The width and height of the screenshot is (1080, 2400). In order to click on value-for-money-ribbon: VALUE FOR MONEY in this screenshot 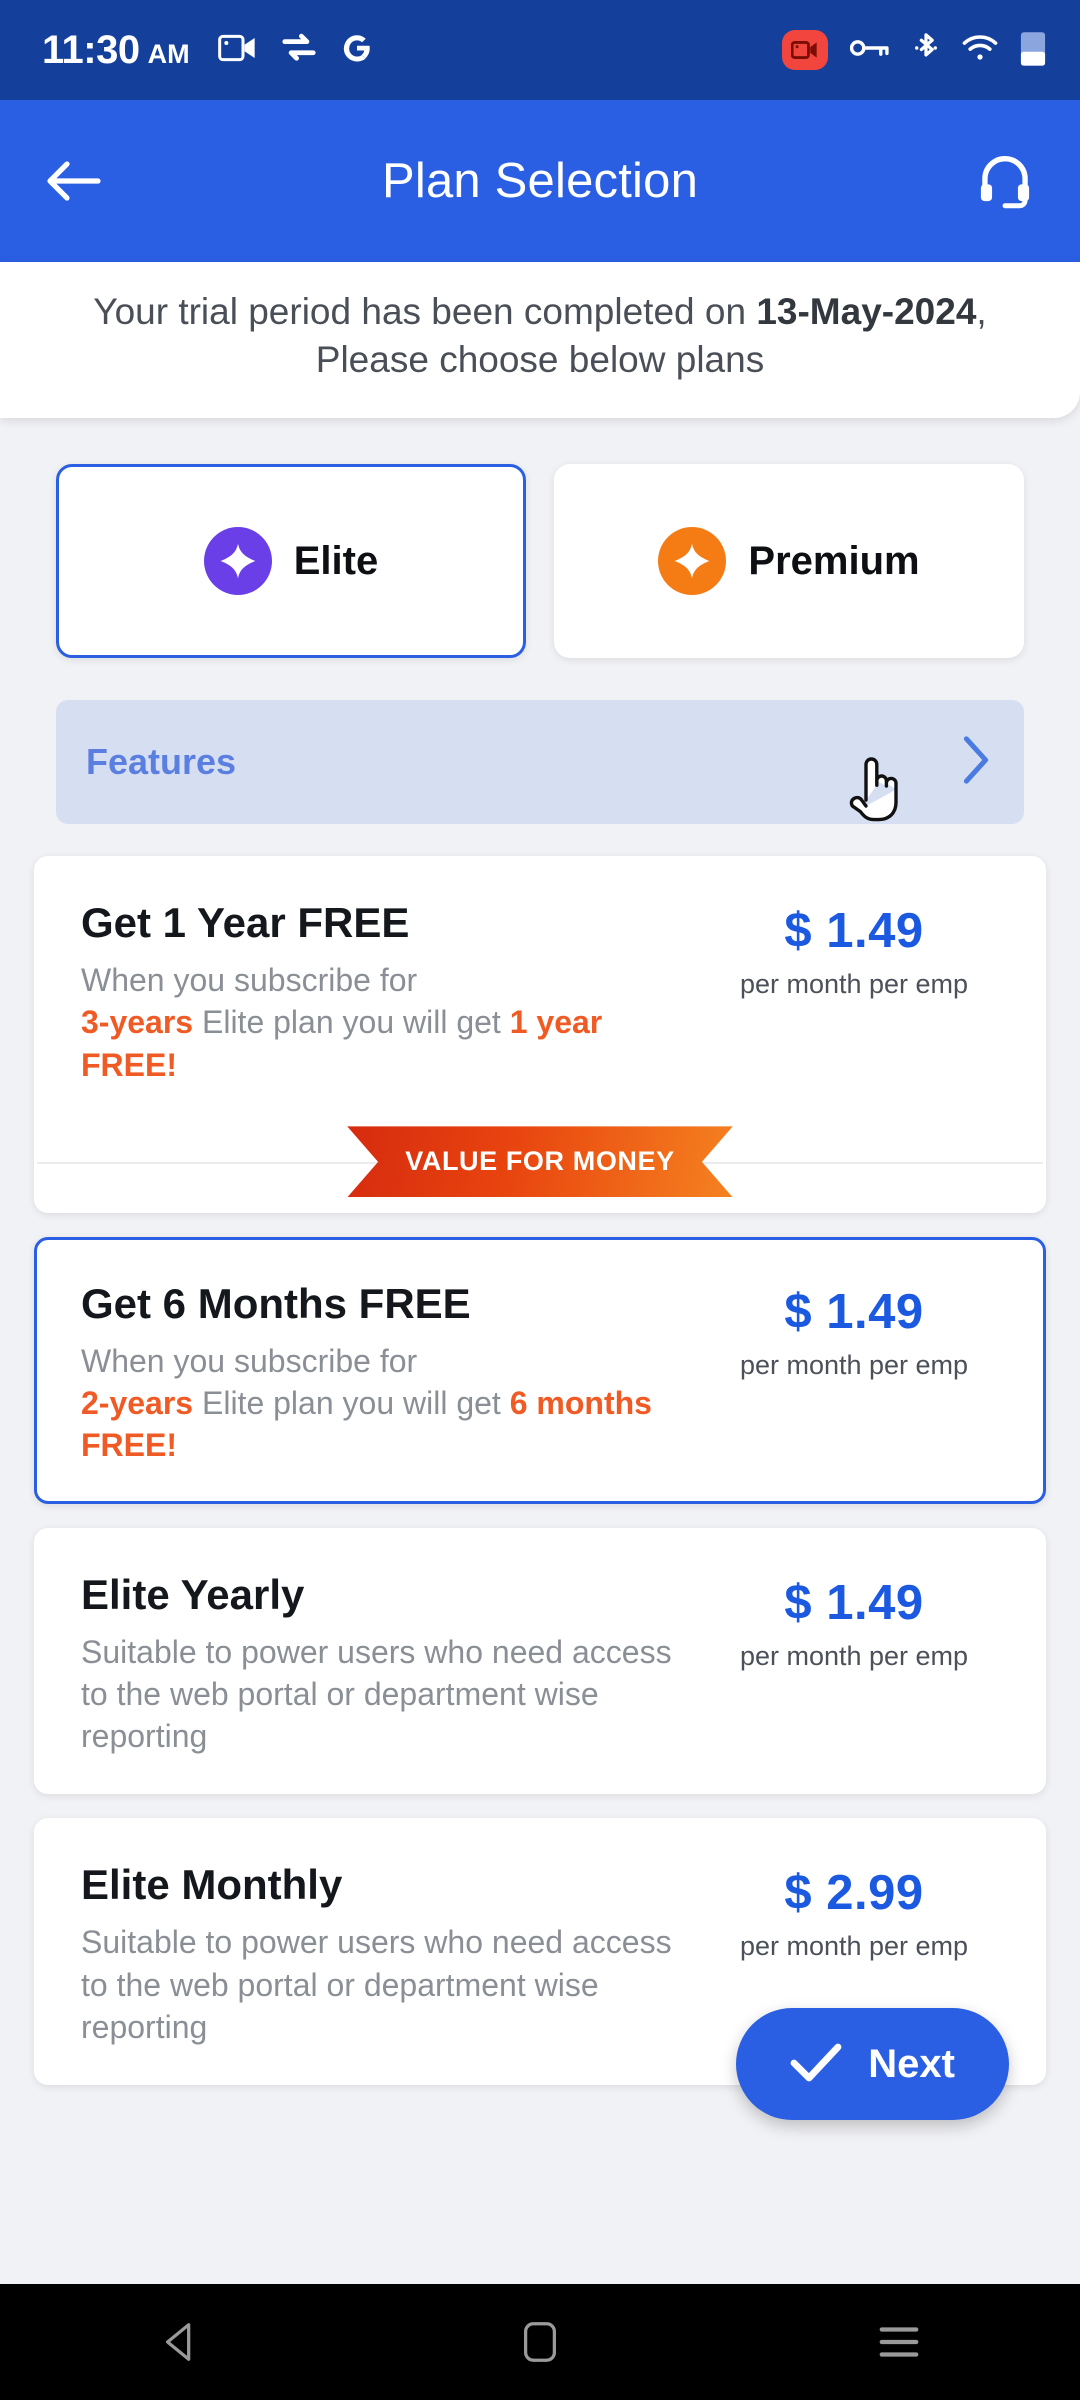, I will do `click(540, 1162)`.